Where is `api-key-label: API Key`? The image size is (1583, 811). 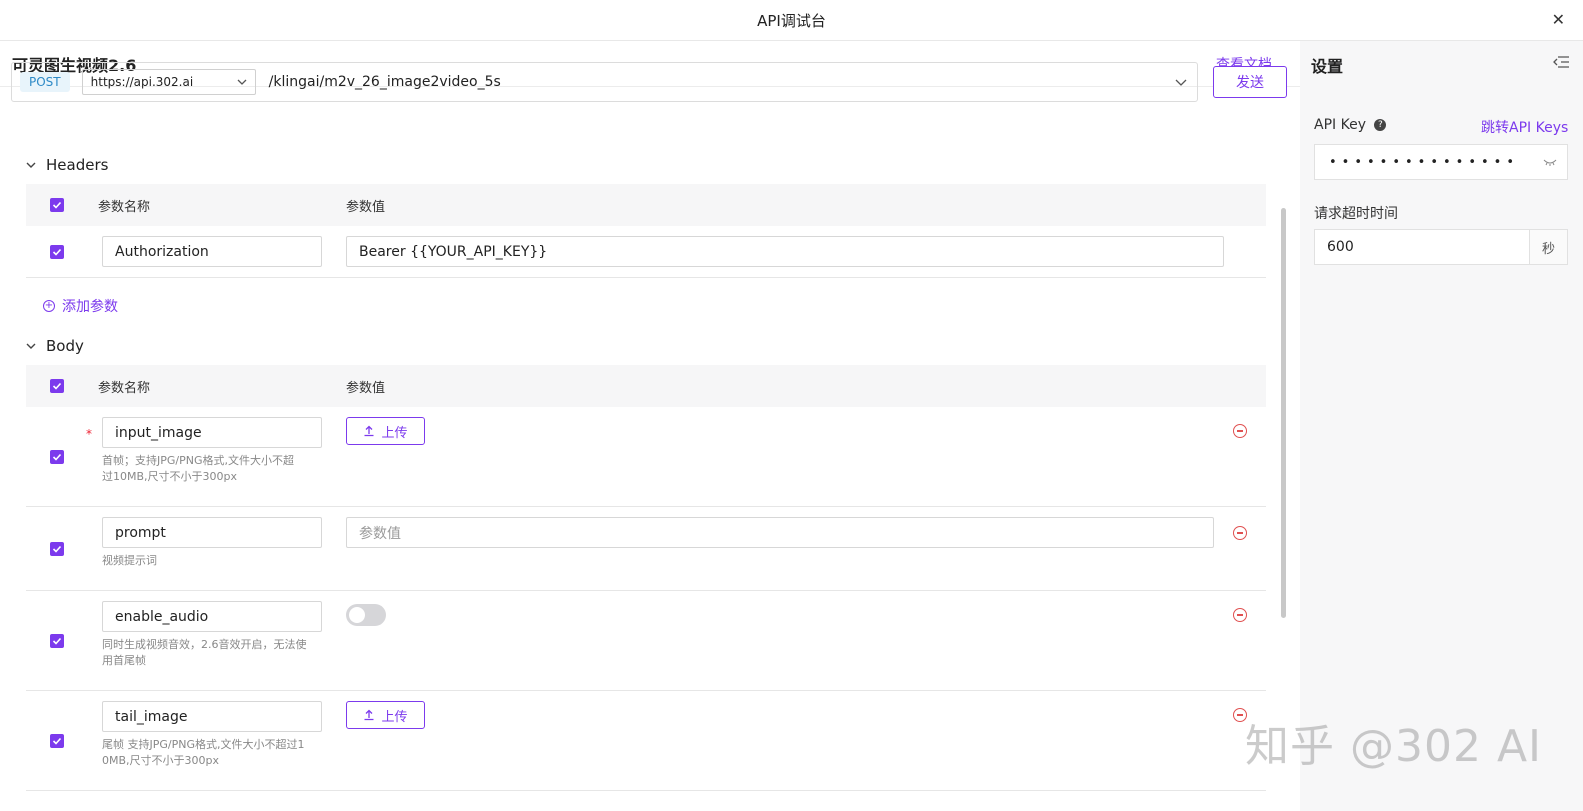 api-key-label: API Key is located at coordinates (1340, 125).